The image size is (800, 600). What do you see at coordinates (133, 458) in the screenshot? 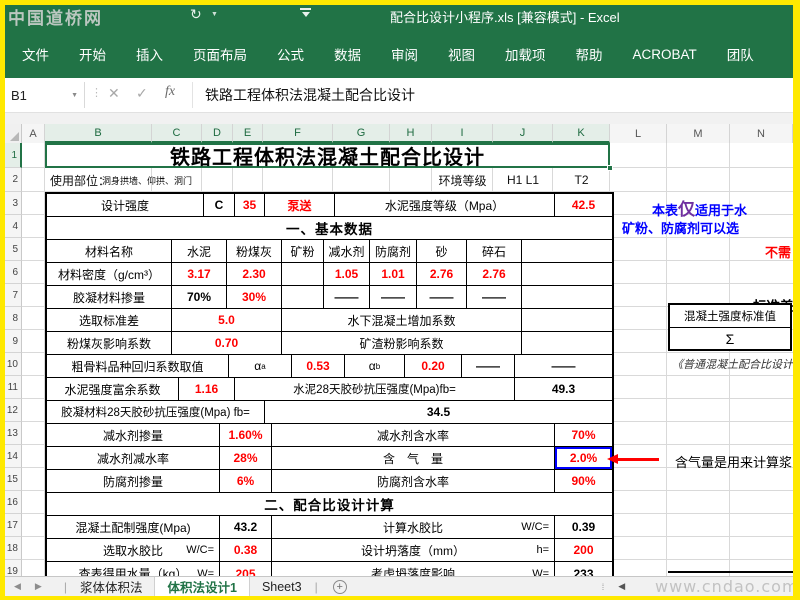
I see `cell-water-reduction-label: 减水剂减水率` at bounding box center [133, 458].